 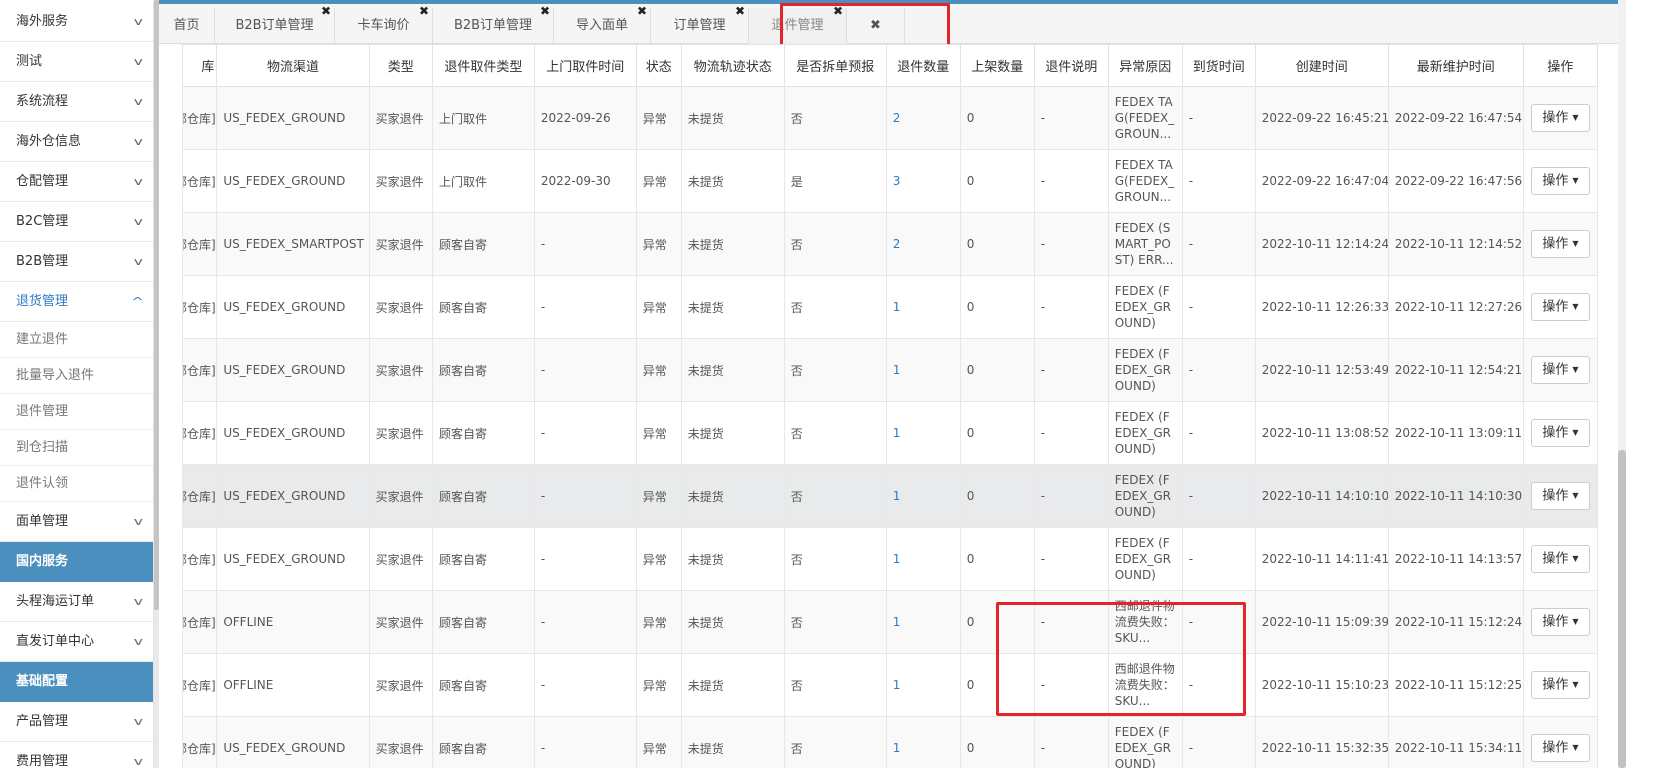 I want to click on column-header-12: 到货时间, so click(x=1218, y=65).